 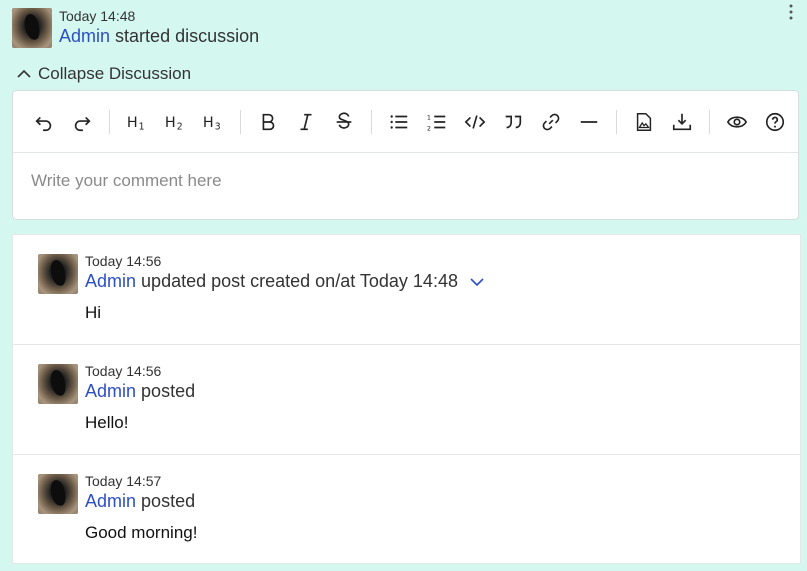 I want to click on help-icon, so click(x=775, y=122).